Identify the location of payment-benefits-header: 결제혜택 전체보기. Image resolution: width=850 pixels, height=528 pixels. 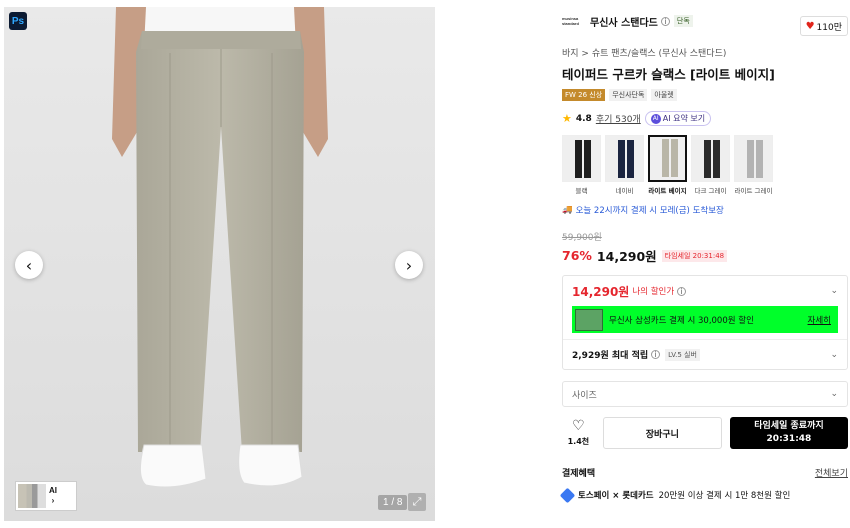
(705, 472).